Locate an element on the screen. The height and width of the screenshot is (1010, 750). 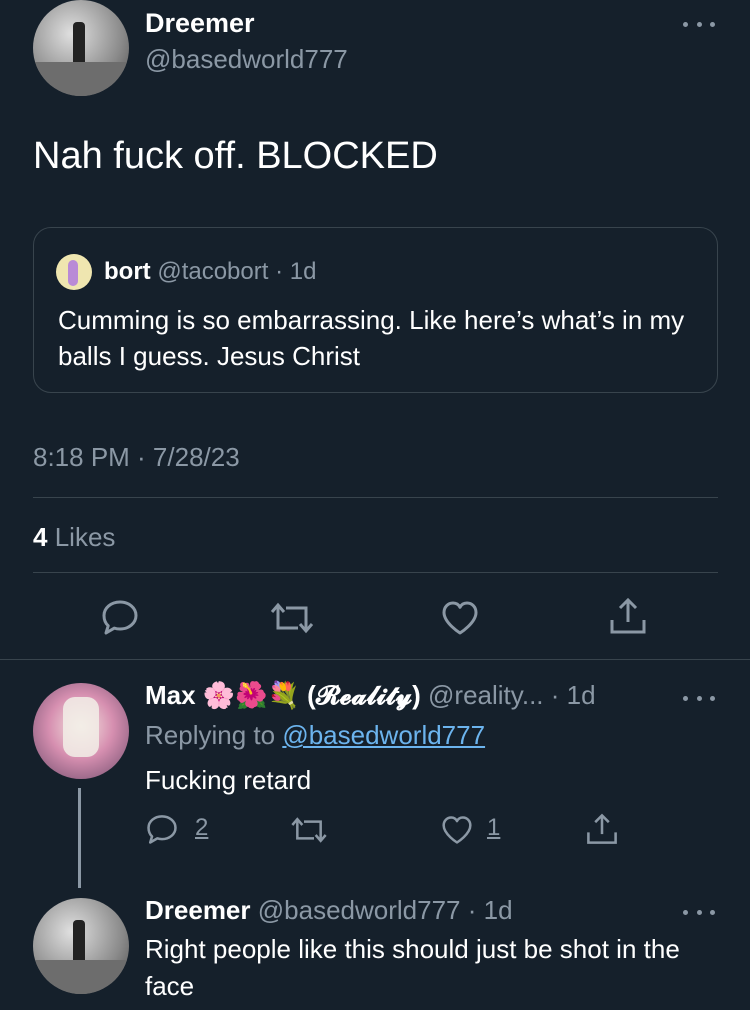
author-handle: @basedworld777 is located at coordinates (246, 59).